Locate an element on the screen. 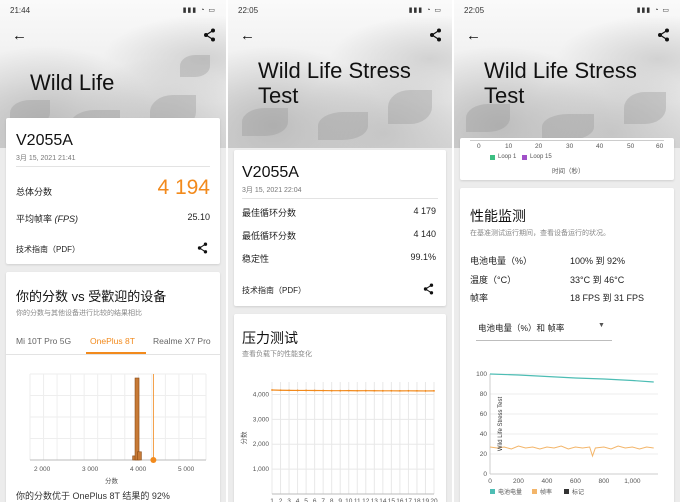  x-tick: 1 is located at coordinates (272, 500).